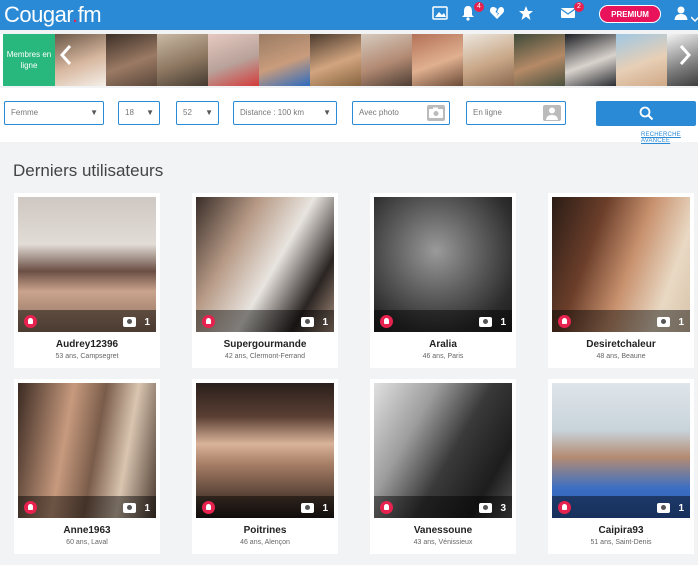 Image resolution: width=698 pixels, height=565 pixels. Describe the element at coordinates (265, 542) in the screenshot. I see `user-info: 46 ans, Alençon` at that location.